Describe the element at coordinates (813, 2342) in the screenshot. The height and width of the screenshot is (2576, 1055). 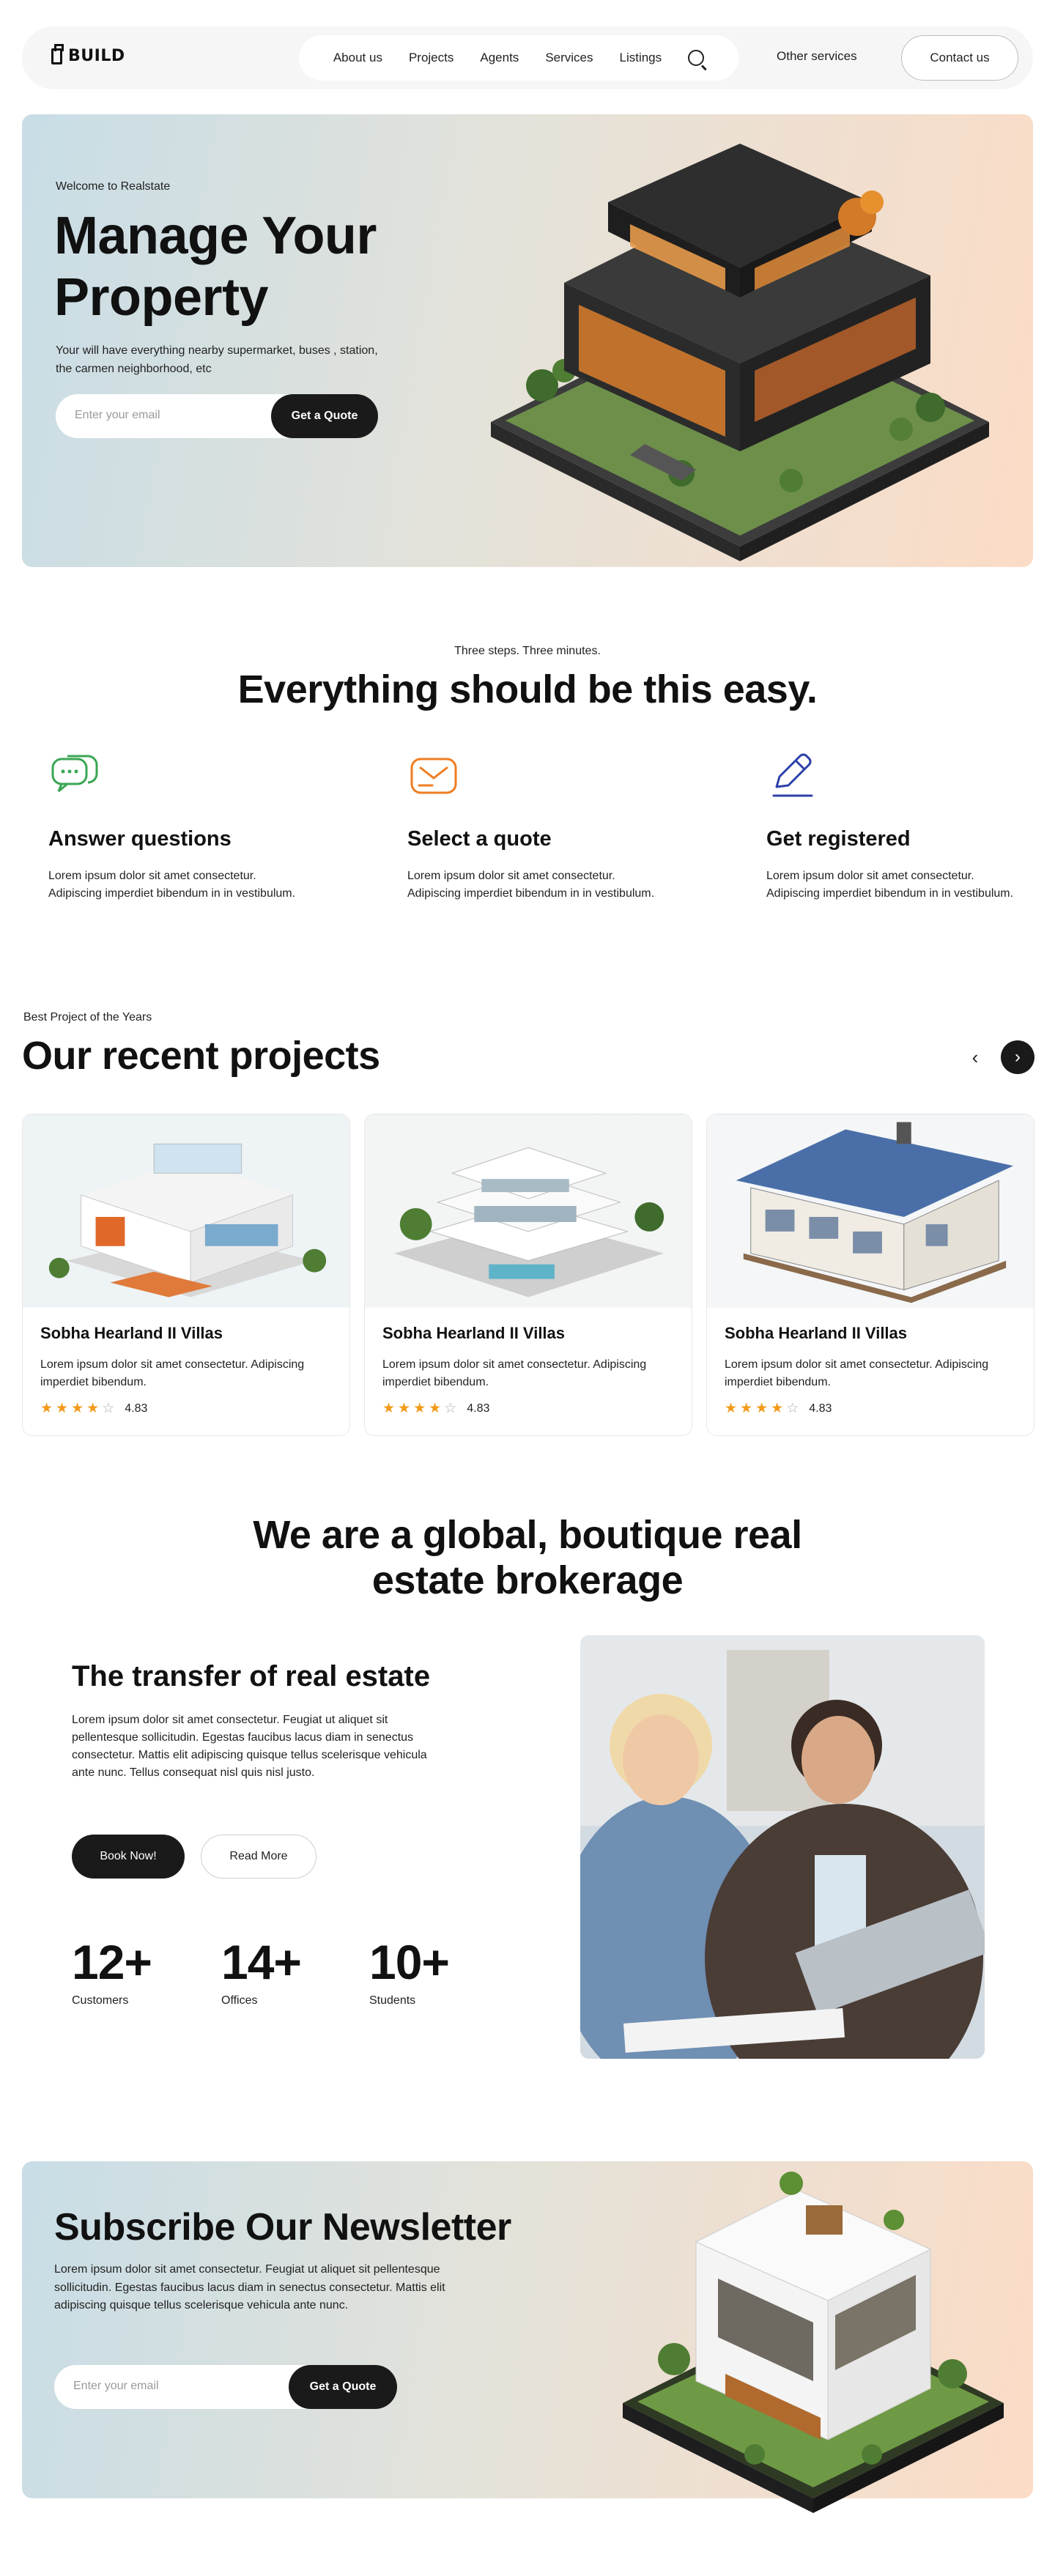
I see `newsletter-house-illustration` at that location.